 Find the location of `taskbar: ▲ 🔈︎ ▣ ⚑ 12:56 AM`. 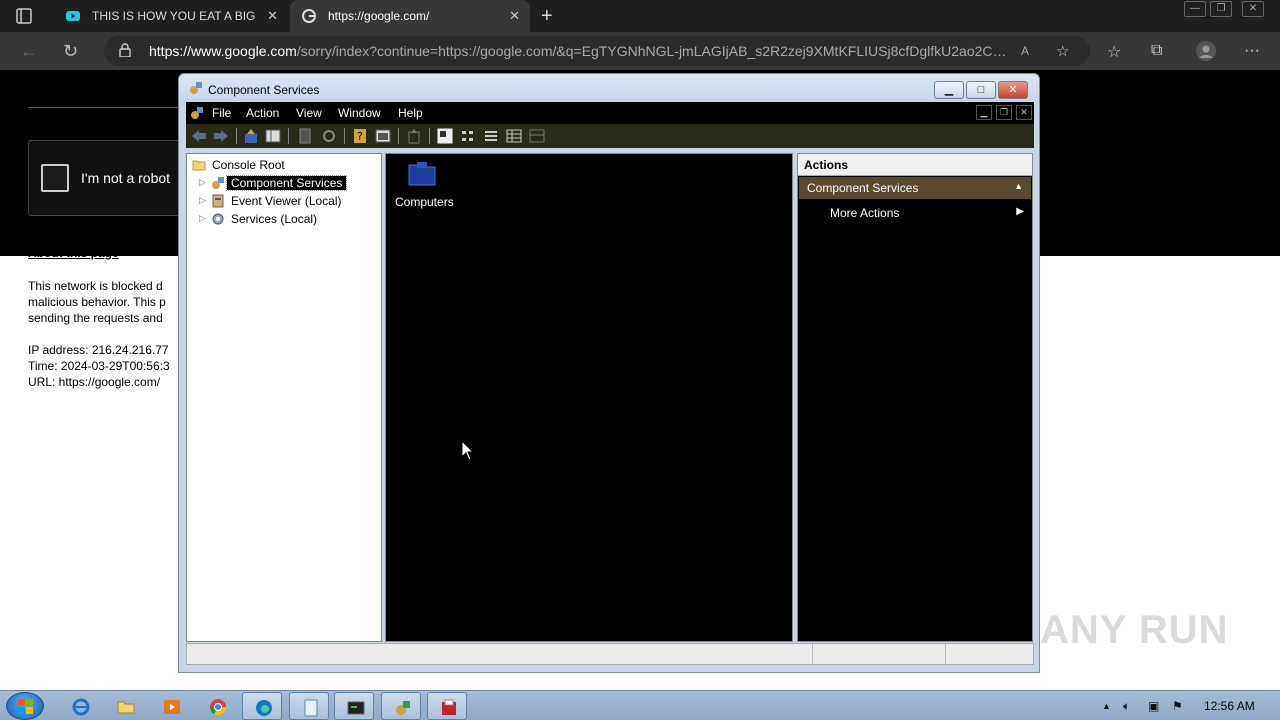

taskbar: ▲ 🔈︎ ▣ ⚑ 12:56 AM is located at coordinates (640, 705).